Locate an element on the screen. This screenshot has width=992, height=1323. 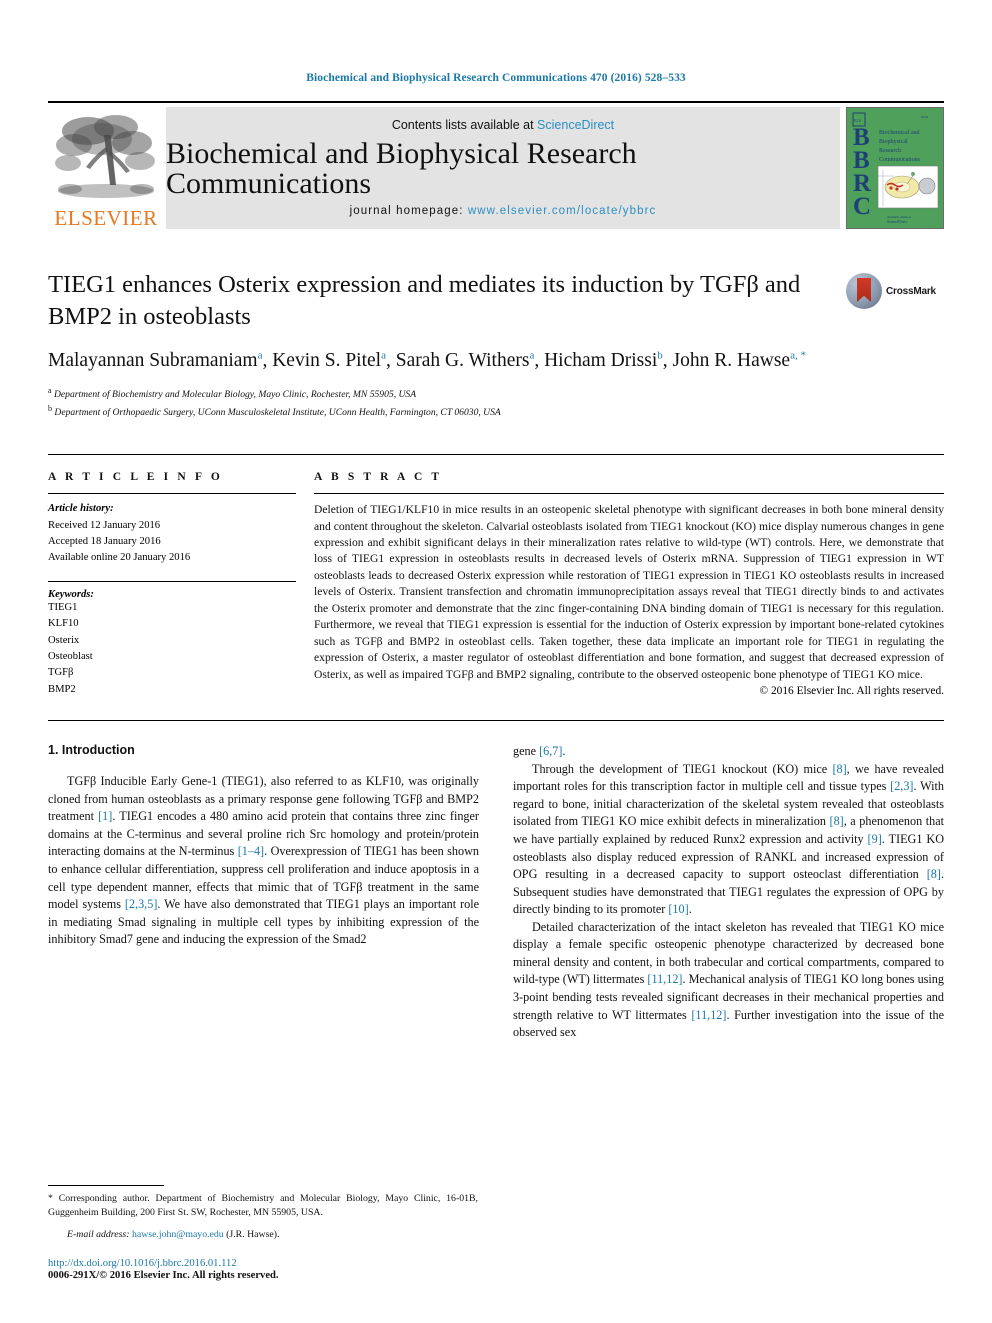
crossmark-icon is located at coordinates (864, 291).